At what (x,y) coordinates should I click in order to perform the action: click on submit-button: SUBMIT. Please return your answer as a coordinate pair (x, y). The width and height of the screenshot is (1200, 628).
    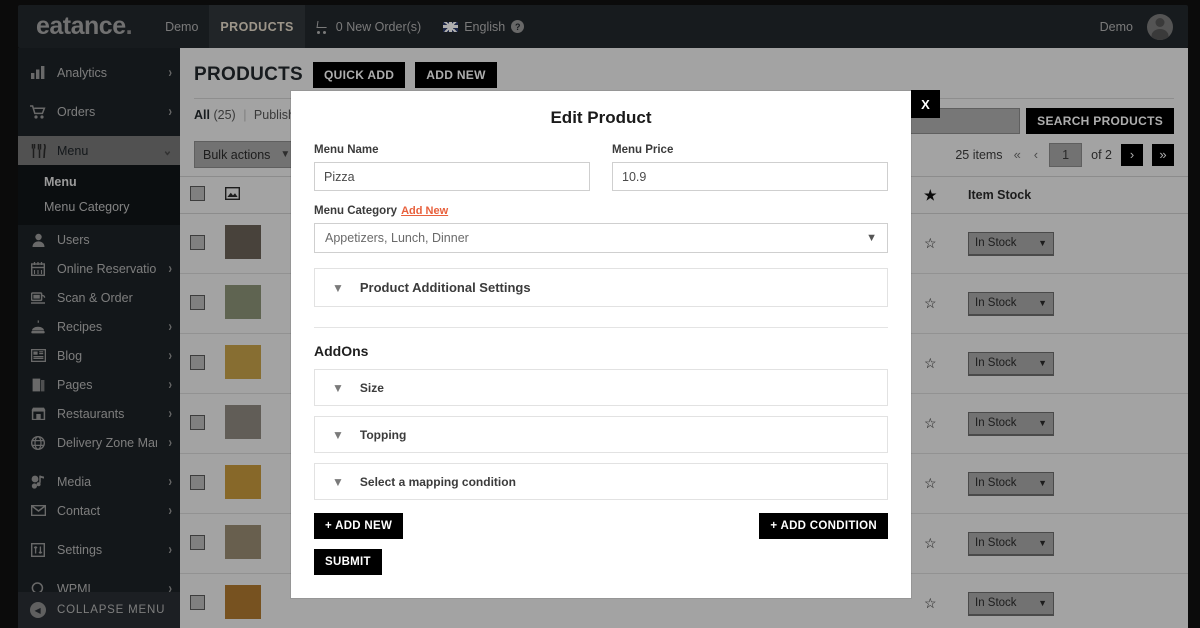
    Looking at the image, I should click on (348, 562).